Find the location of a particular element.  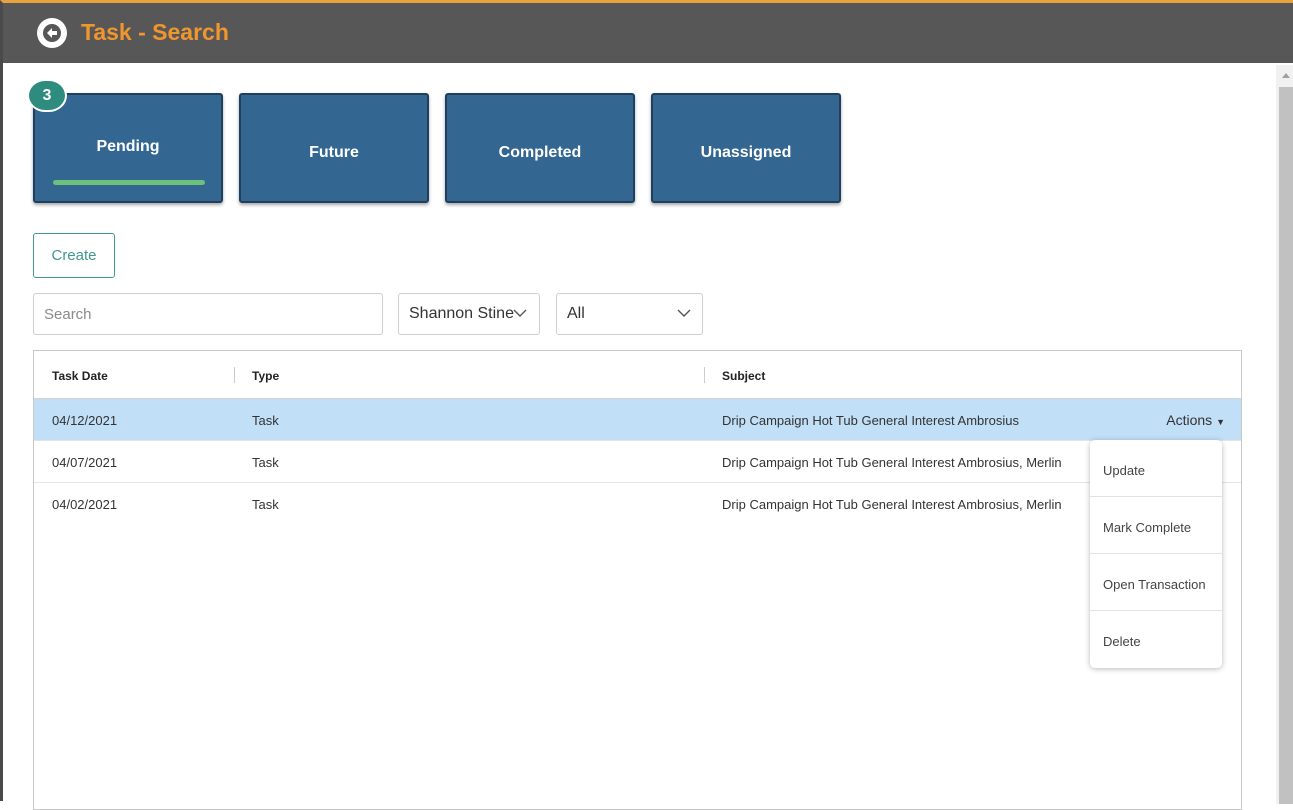

task-date-cell: 04/12/2021 is located at coordinates (85, 420).